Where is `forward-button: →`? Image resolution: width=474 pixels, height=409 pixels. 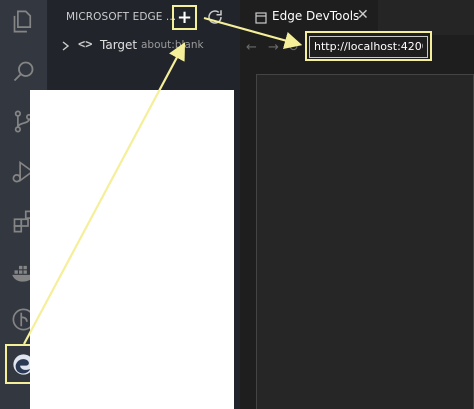
forward-button: → is located at coordinates (276, 49).